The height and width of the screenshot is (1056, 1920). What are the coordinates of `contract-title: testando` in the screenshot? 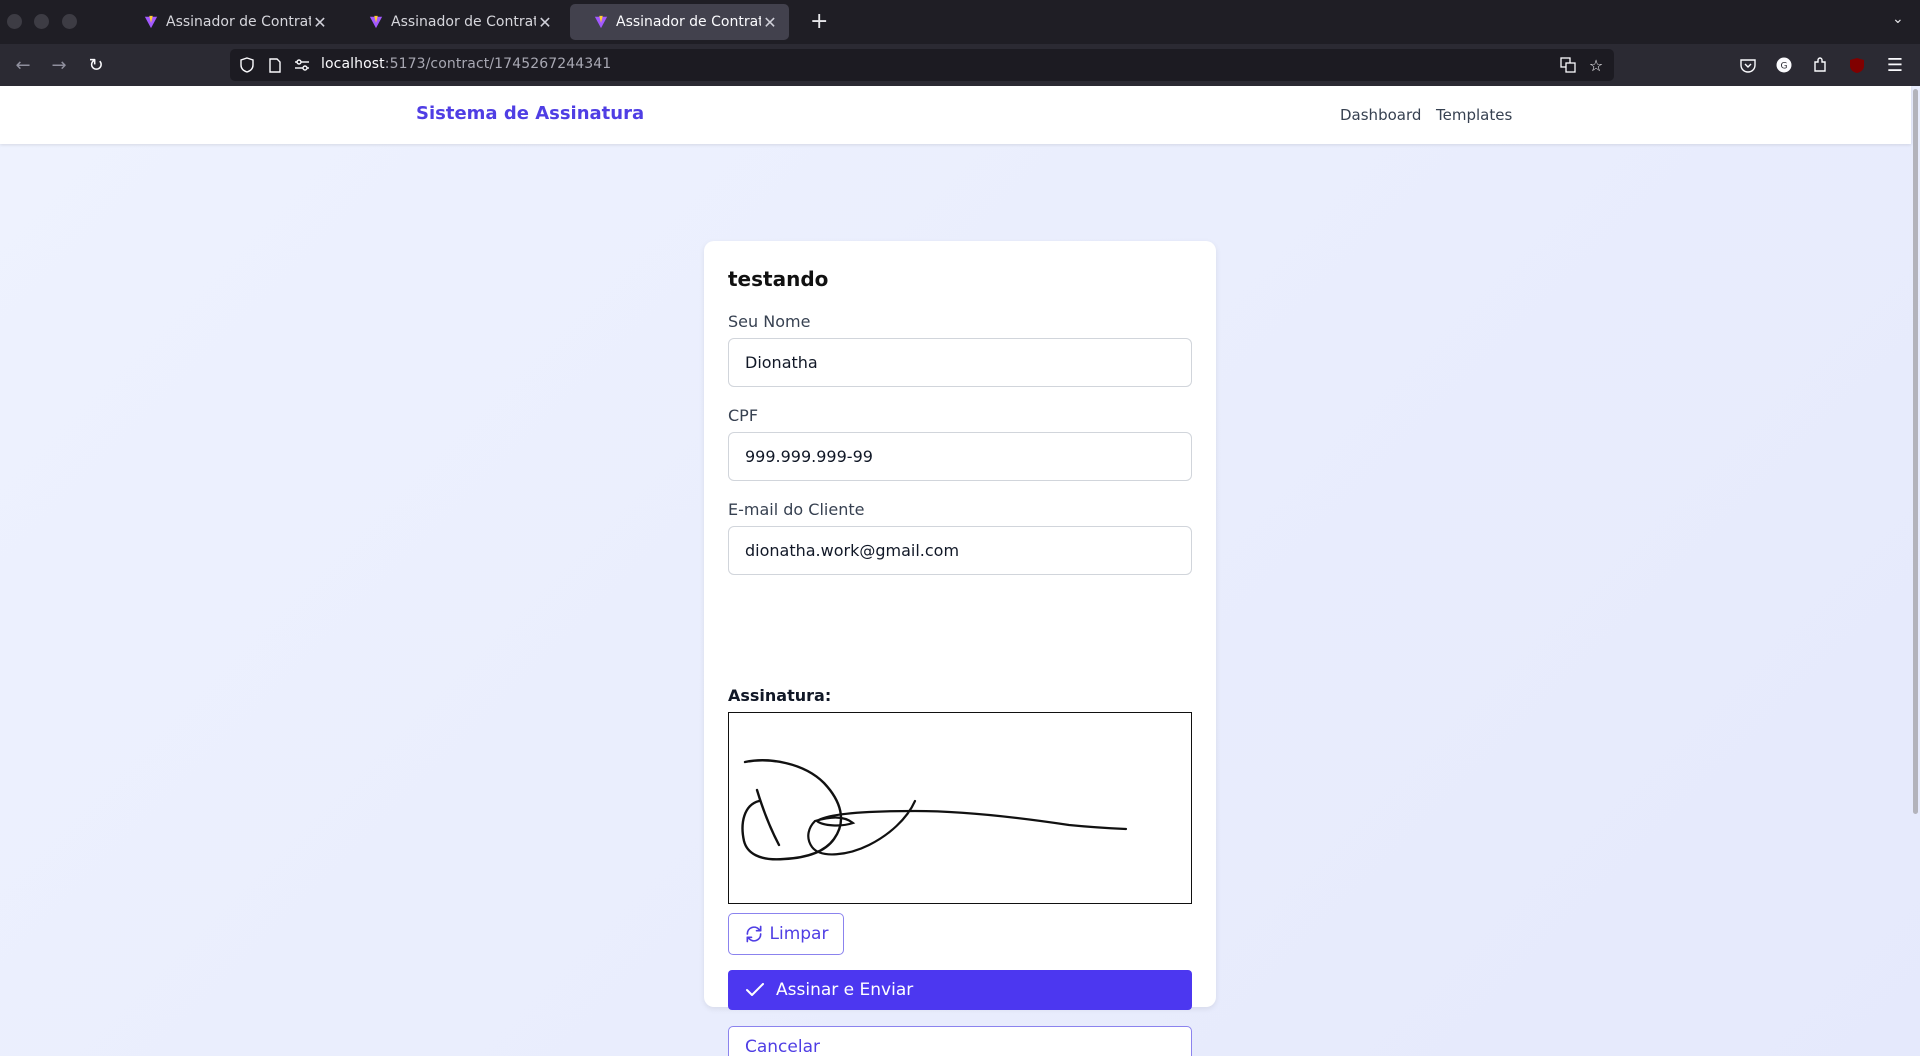 It's located at (778, 279).